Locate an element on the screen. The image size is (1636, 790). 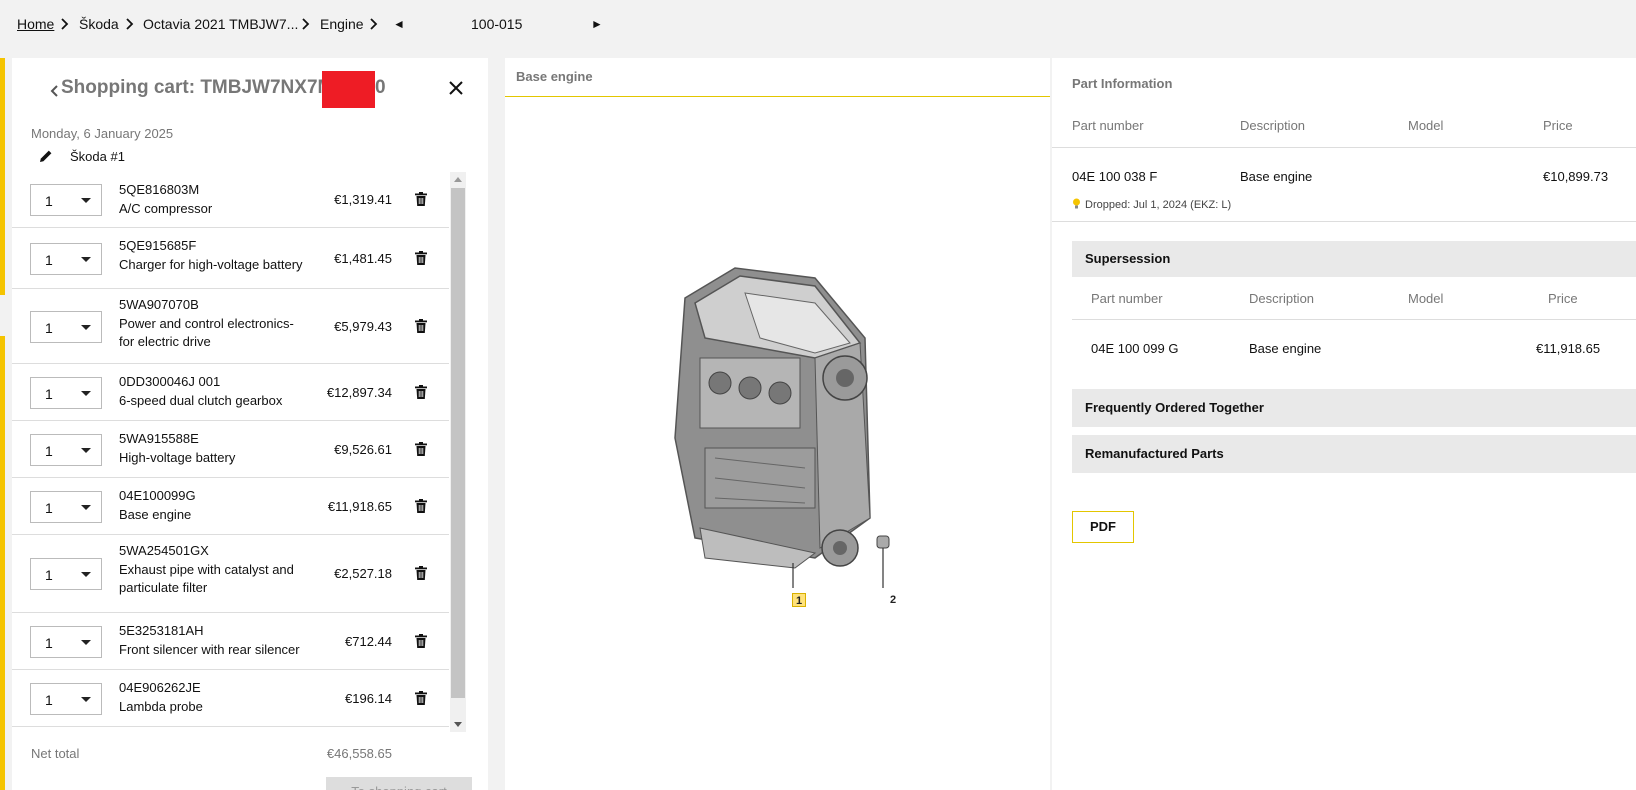
cart-item-description: Base engine is located at coordinates (155, 514).